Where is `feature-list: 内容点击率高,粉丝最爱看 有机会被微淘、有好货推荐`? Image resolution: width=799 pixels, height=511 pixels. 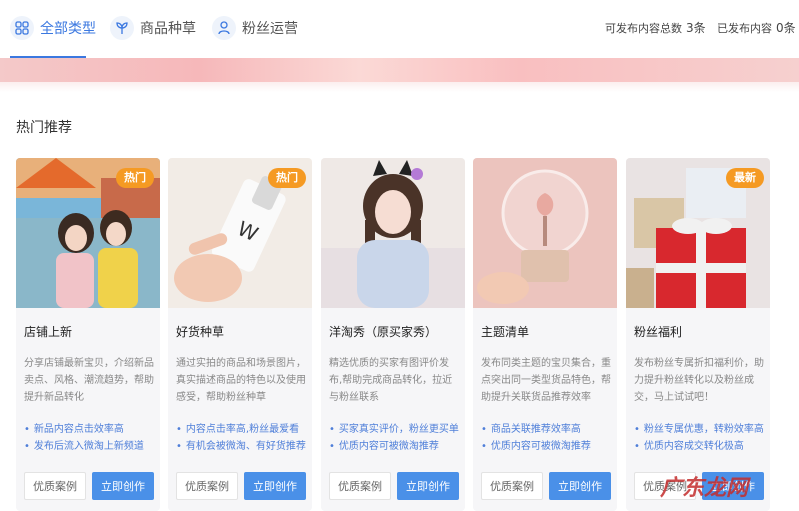 feature-list: 内容点击率高,粉丝最爱看 有机会被微淘、有好货推荐 is located at coordinates (244, 438).